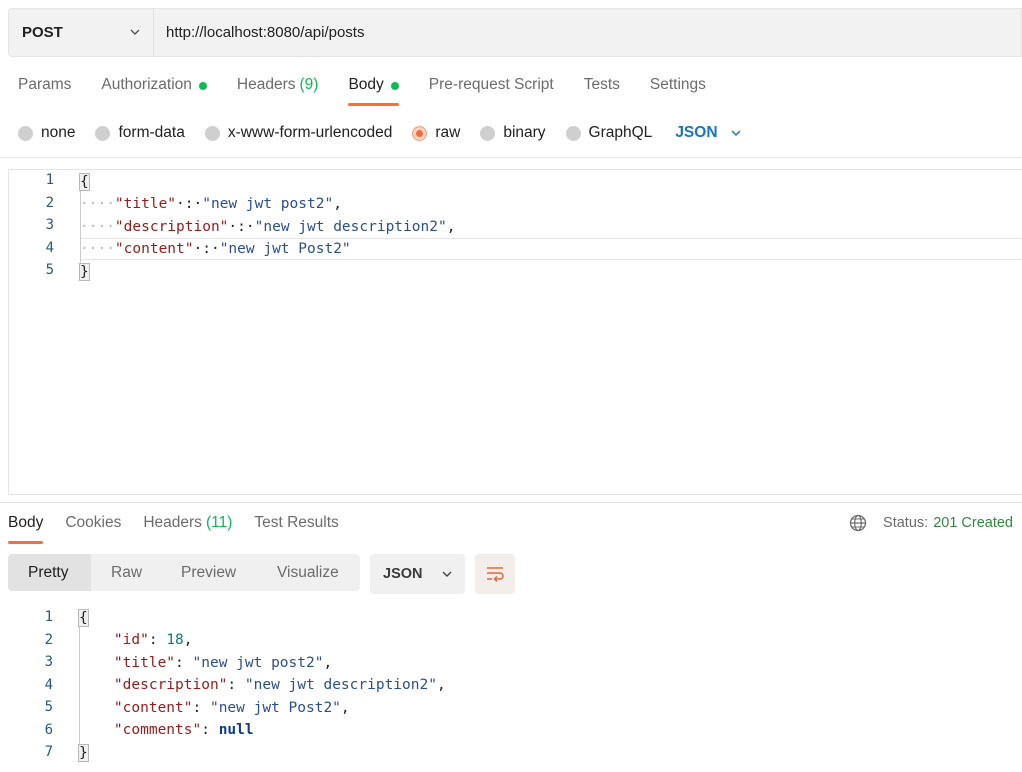 Image resolution: width=1022 pixels, height=772 pixels. What do you see at coordinates (219, 522) in the screenshot?
I see `tab-count: (11)` at bounding box center [219, 522].